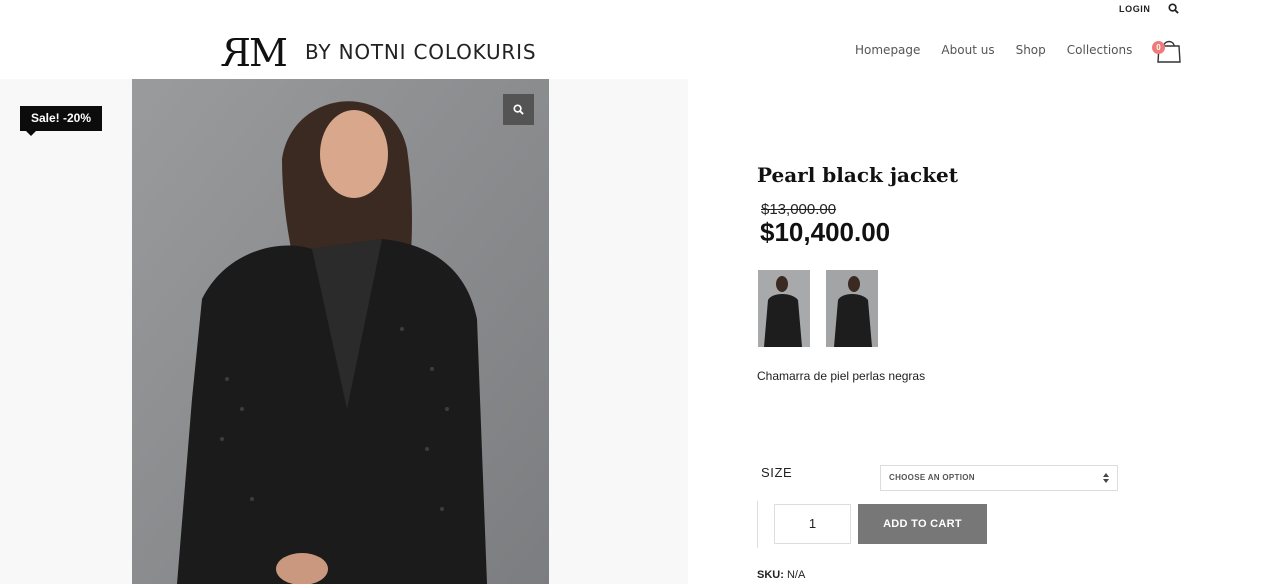 This screenshot has height=584, width=1280. Describe the element at coordinates (922, 524) in the screenshot. I see `add-to-cart-button: ADD TO CART` at that location.